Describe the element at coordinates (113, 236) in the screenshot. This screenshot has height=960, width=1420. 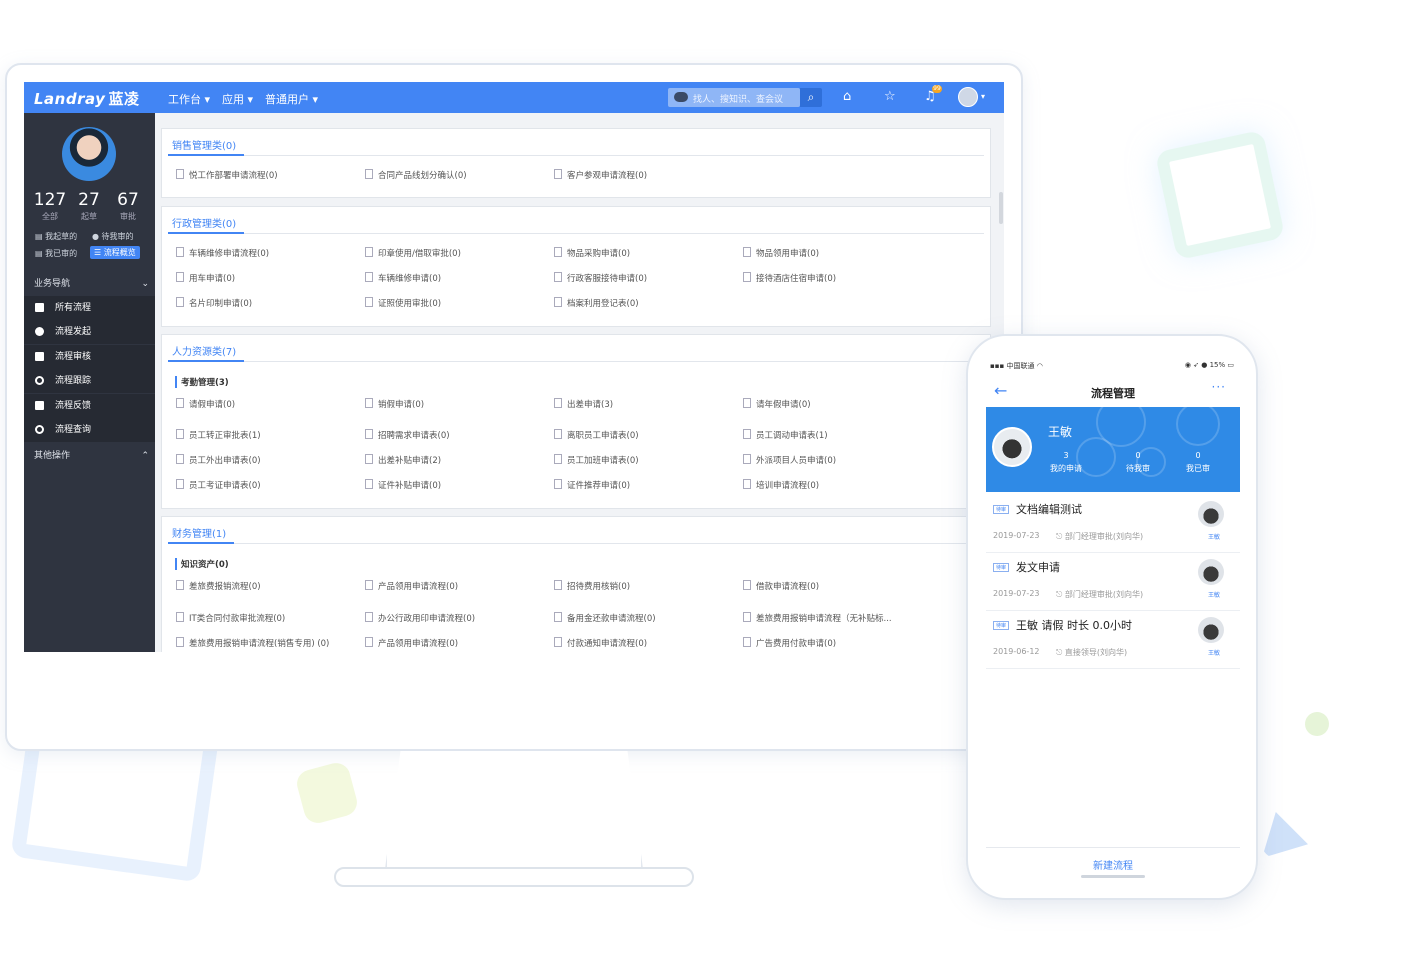
I see `link-pending-me: ● 待我审的` at that location.